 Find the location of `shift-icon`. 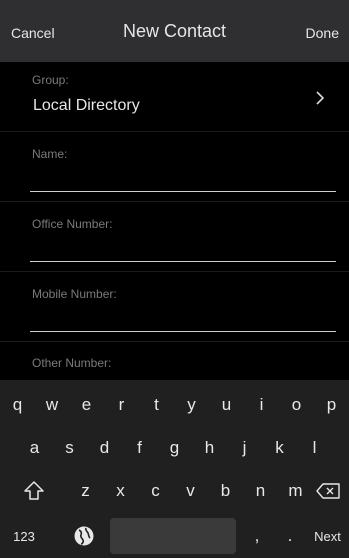

shift-icon is located at coordinates (34, 490).